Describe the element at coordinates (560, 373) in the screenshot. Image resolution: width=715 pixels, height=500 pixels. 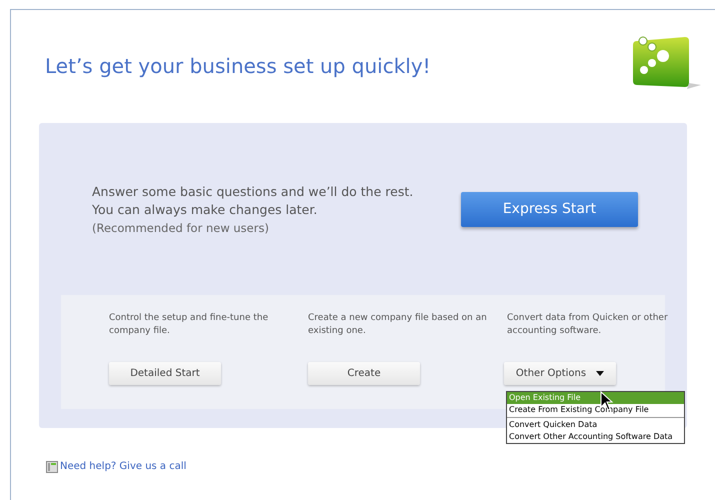
I see `dropdown-button: Other Options` at that location.